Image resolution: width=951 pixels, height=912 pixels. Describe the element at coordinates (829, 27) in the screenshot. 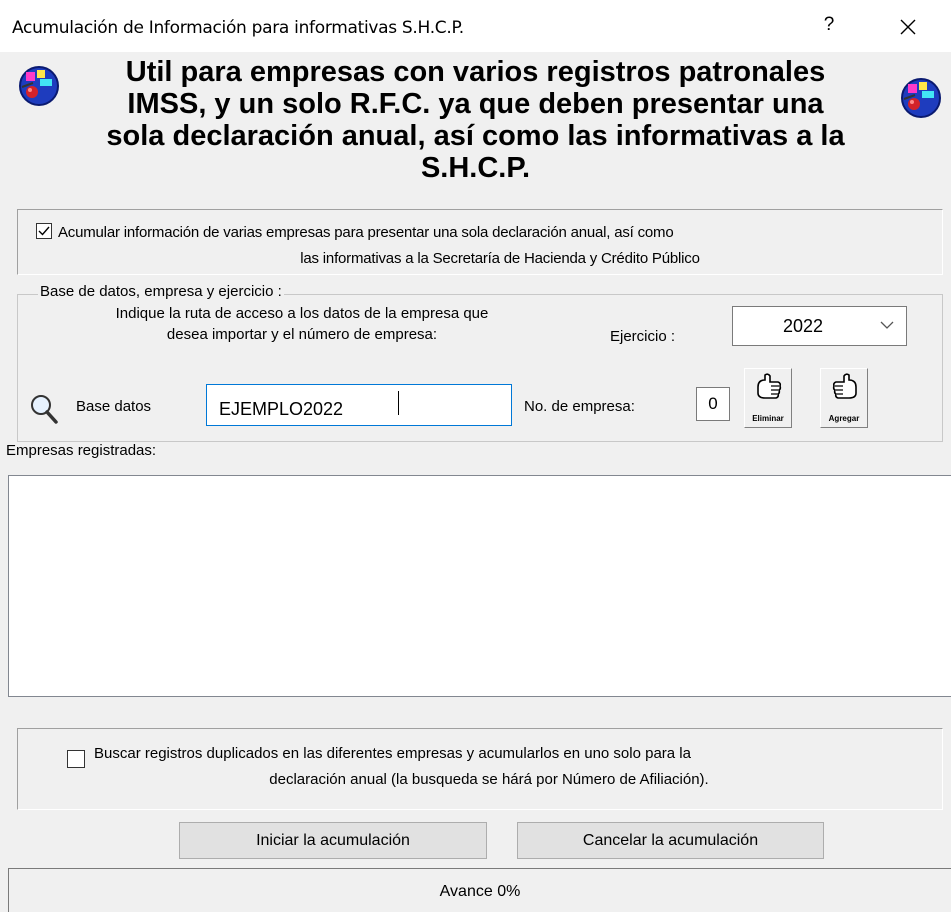

I see `help-button: ?` at that location.